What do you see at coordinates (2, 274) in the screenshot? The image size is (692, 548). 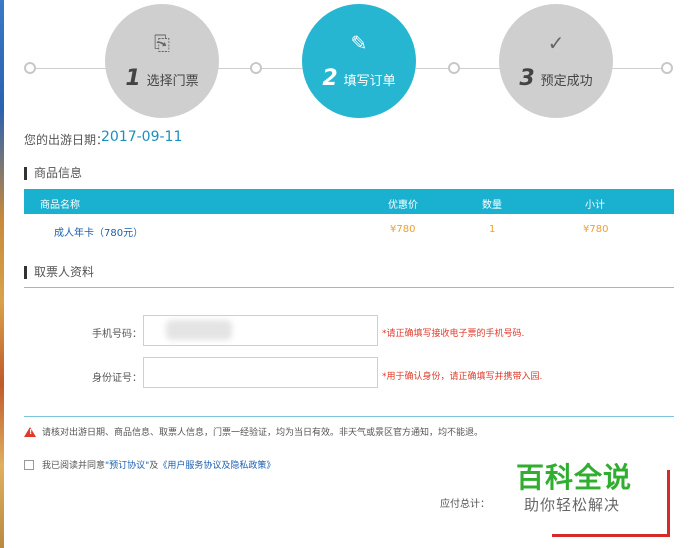 I see `background-strip` at bounding box center [2, 274].